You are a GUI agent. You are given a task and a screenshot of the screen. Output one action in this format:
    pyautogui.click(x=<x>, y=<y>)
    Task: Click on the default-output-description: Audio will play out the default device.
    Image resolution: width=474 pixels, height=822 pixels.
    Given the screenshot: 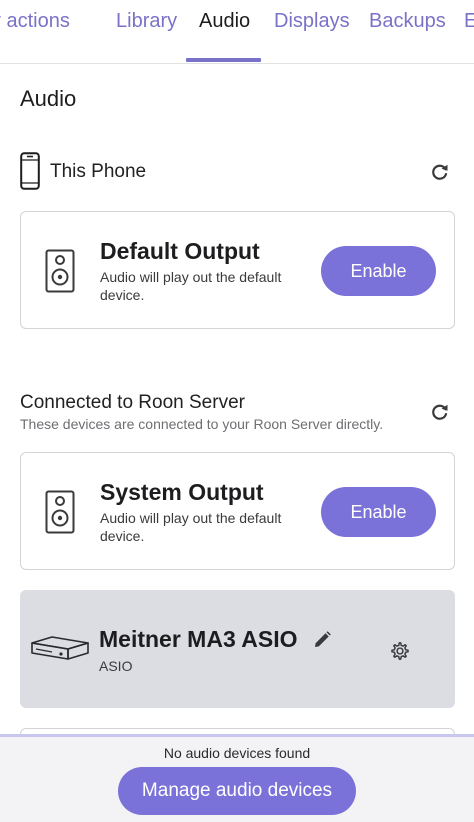 What is the action you would take?
    pyautogui.click(x=191, y=286)
    